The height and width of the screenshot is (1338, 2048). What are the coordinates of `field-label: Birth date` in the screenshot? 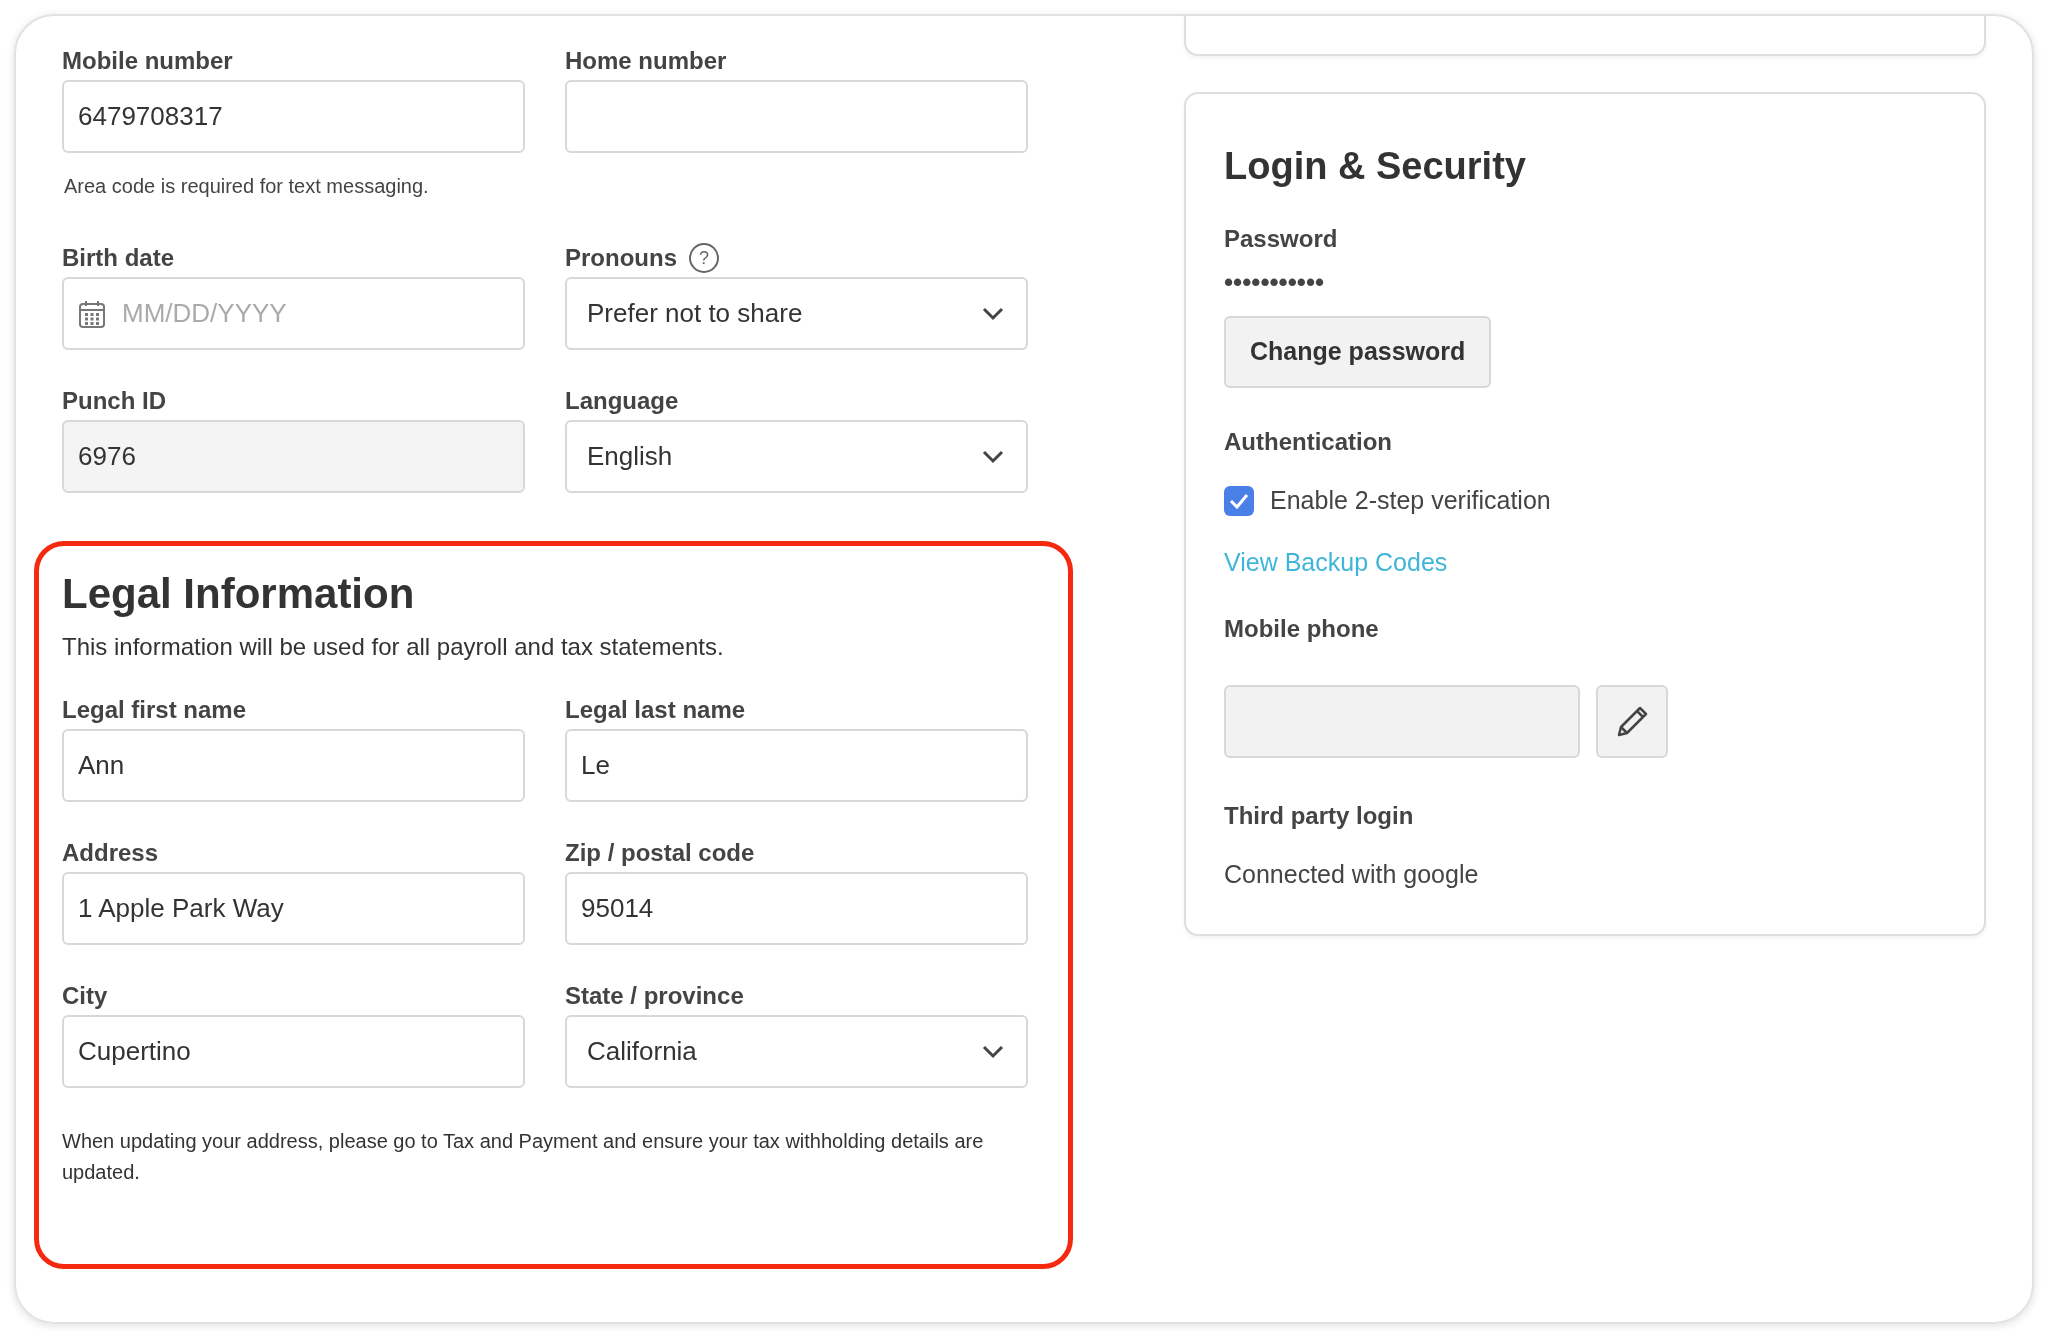 It's located at (118, 258).